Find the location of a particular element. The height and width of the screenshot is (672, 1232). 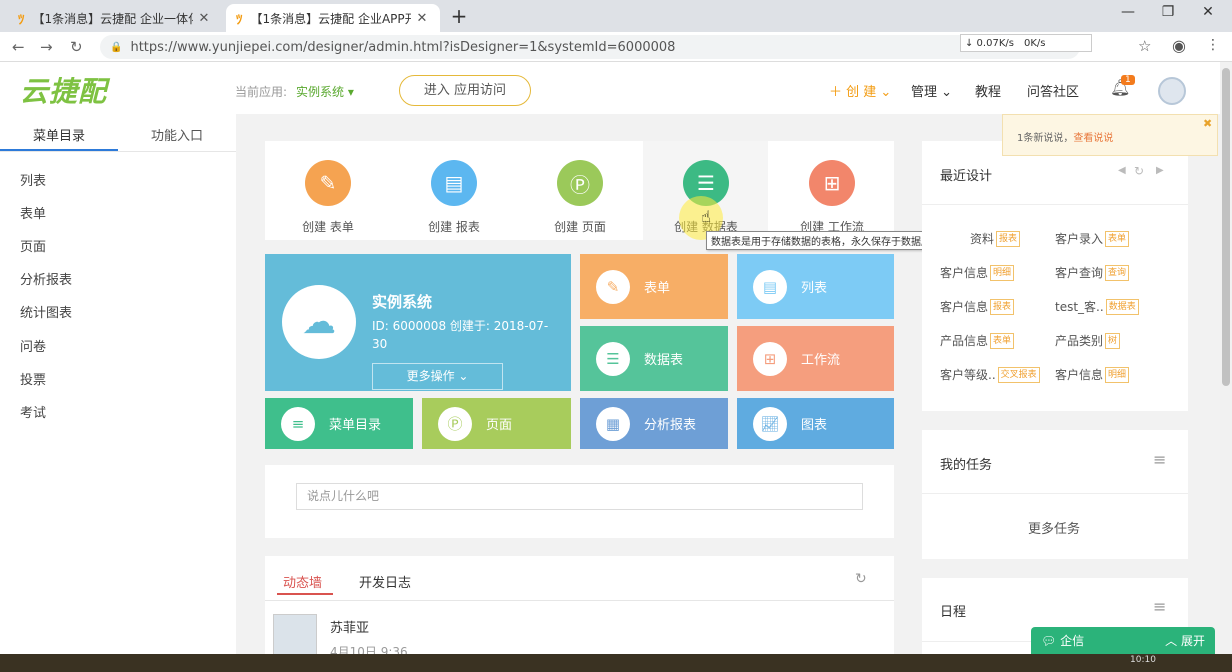

sidebar-item-survey: 问卷 is located at coordinates (33, 345).